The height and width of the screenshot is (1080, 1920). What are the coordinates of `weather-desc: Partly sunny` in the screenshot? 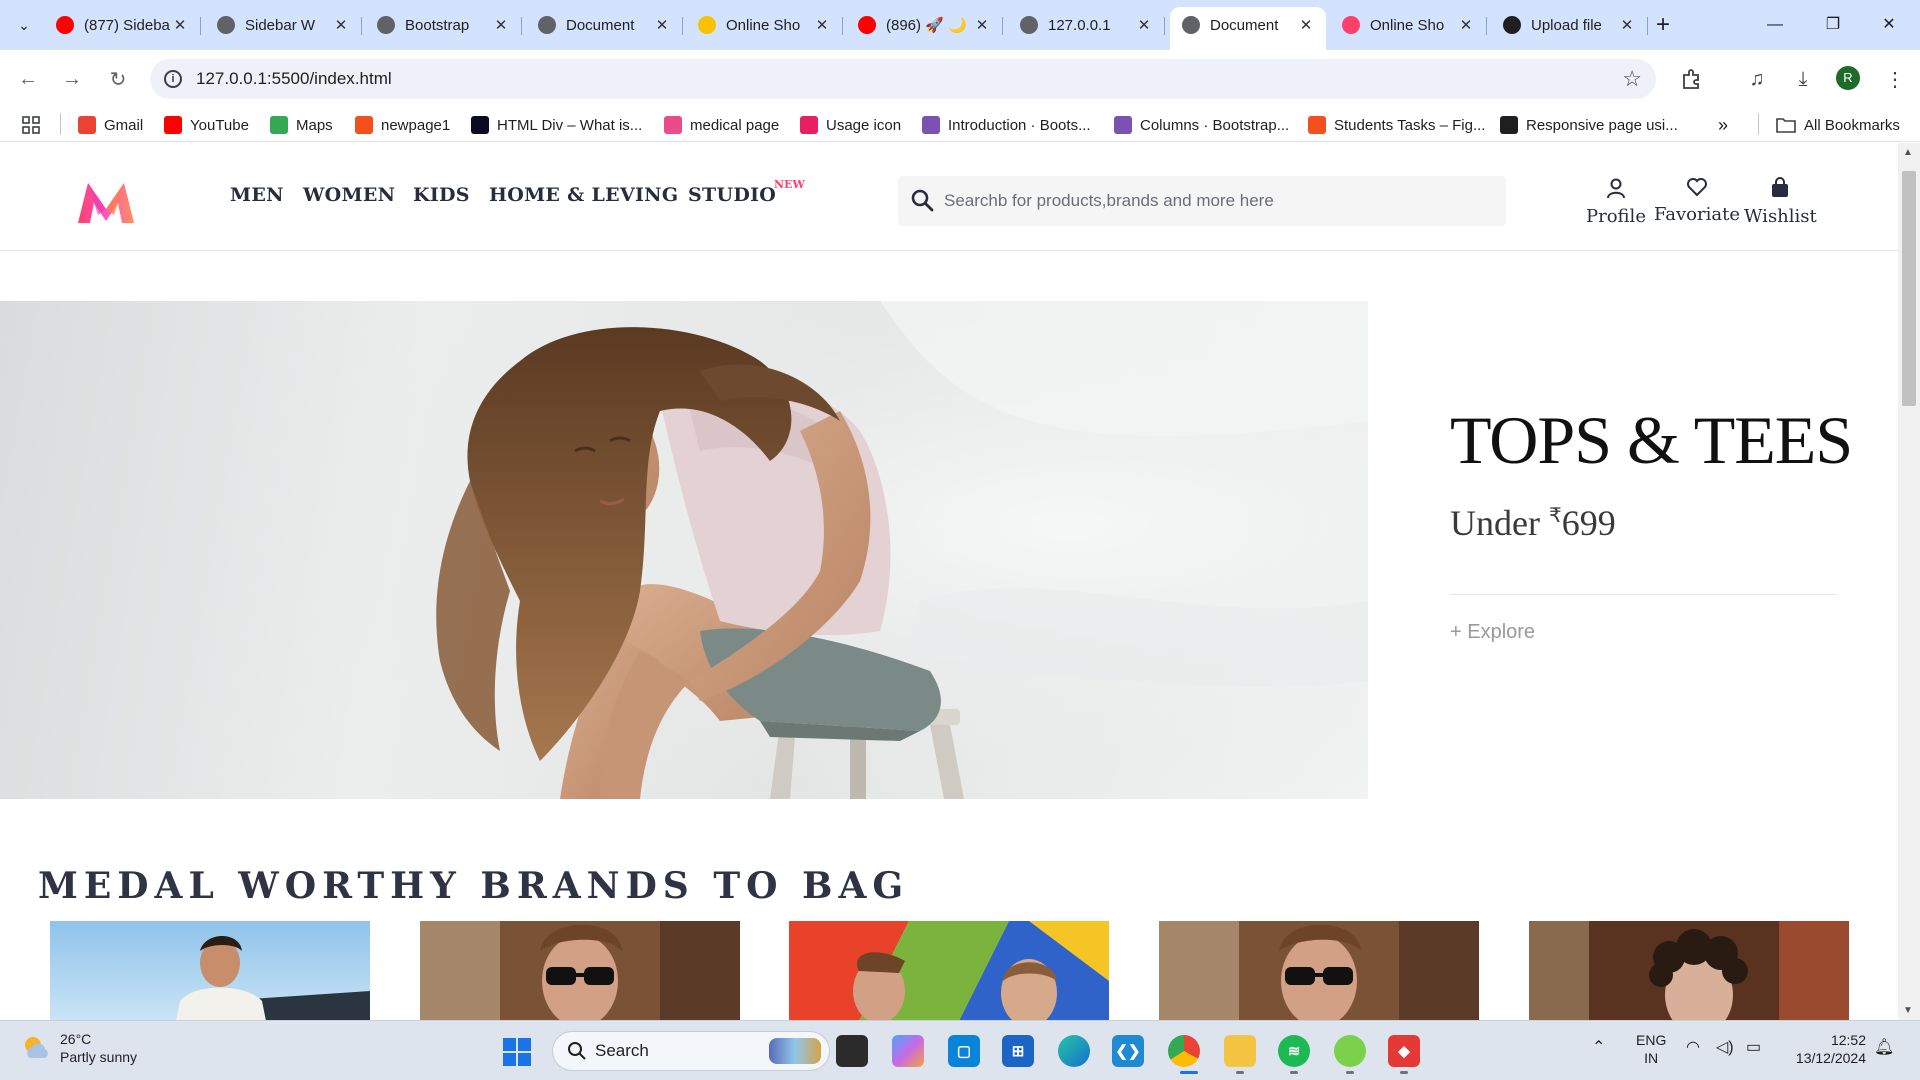 It's located at (99, 1057).